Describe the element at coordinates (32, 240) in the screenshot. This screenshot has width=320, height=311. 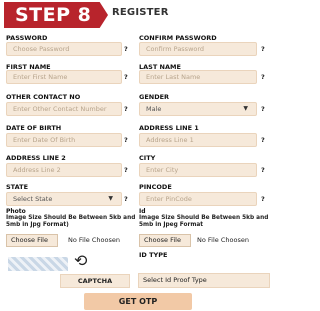
I see `photo-choose-file-button: Choose File` at that location.